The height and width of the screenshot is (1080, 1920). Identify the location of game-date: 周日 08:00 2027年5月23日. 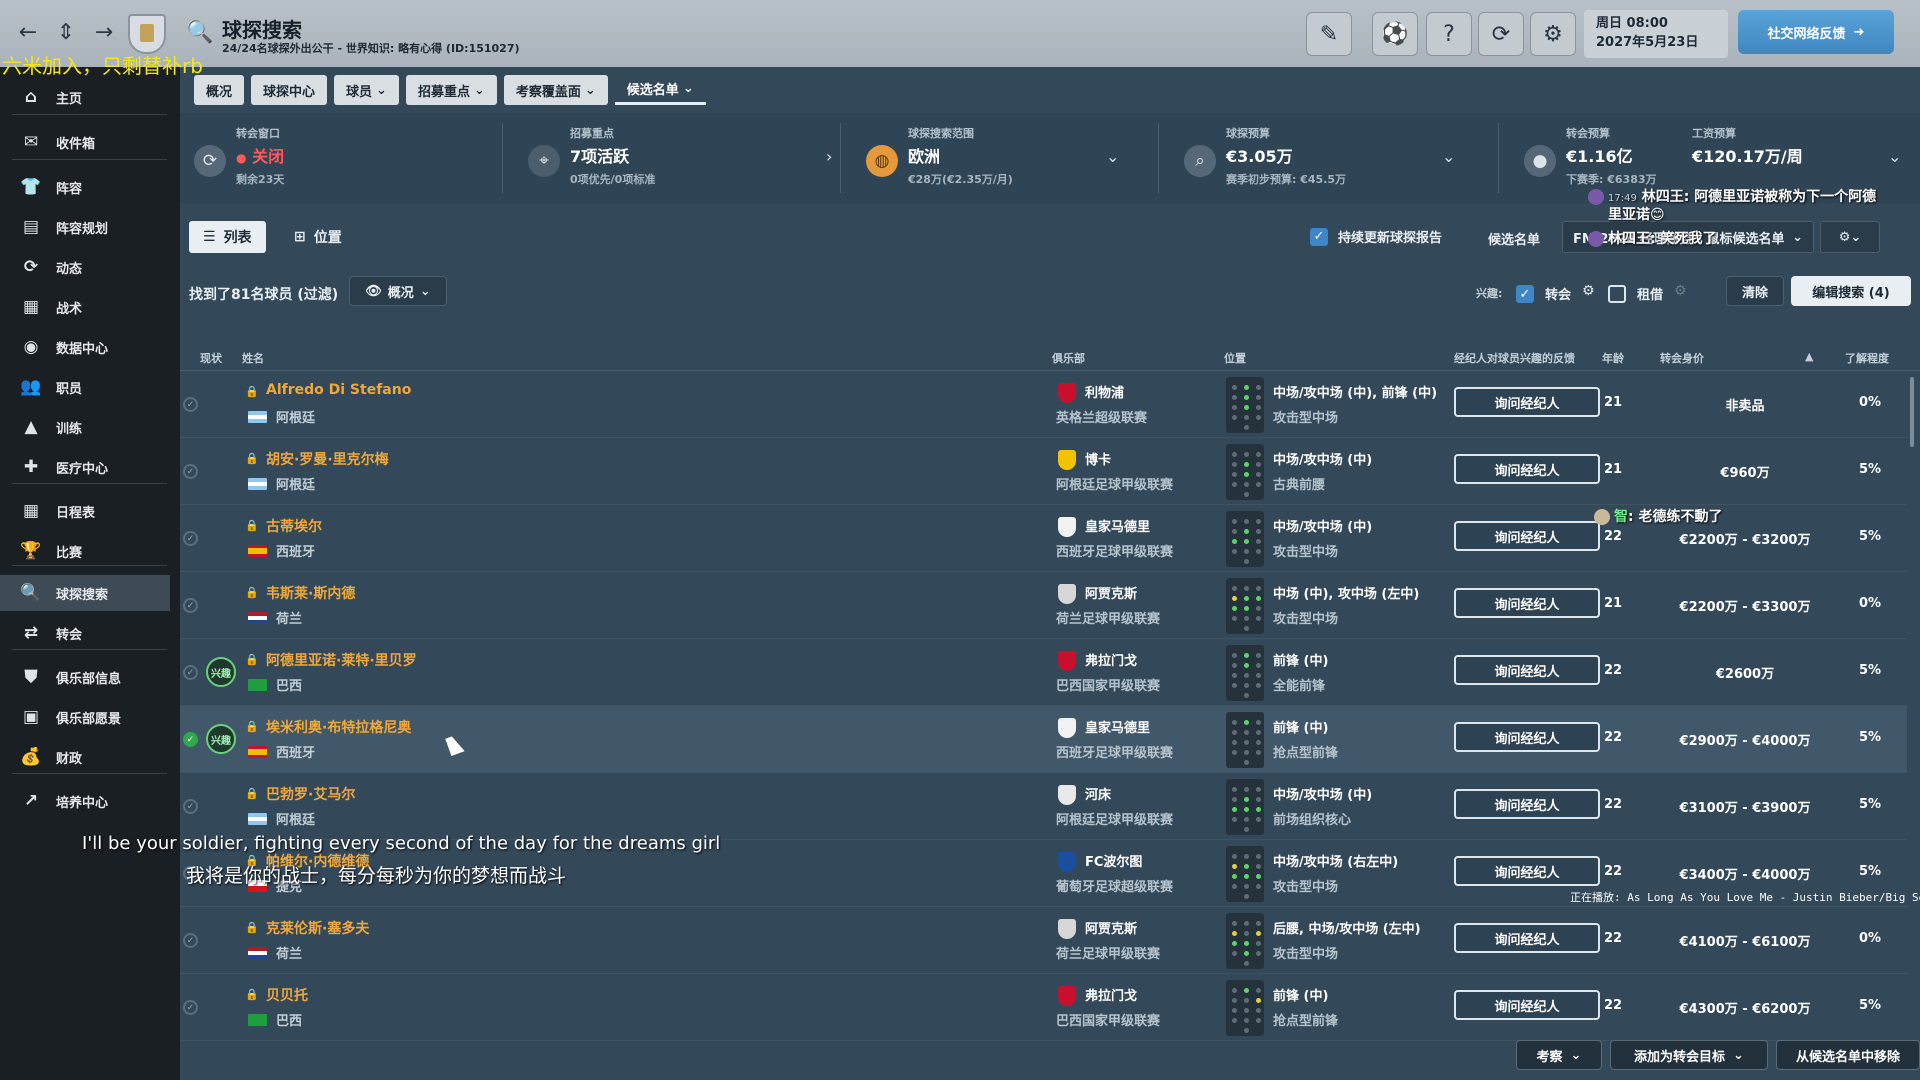
(1656, 34).